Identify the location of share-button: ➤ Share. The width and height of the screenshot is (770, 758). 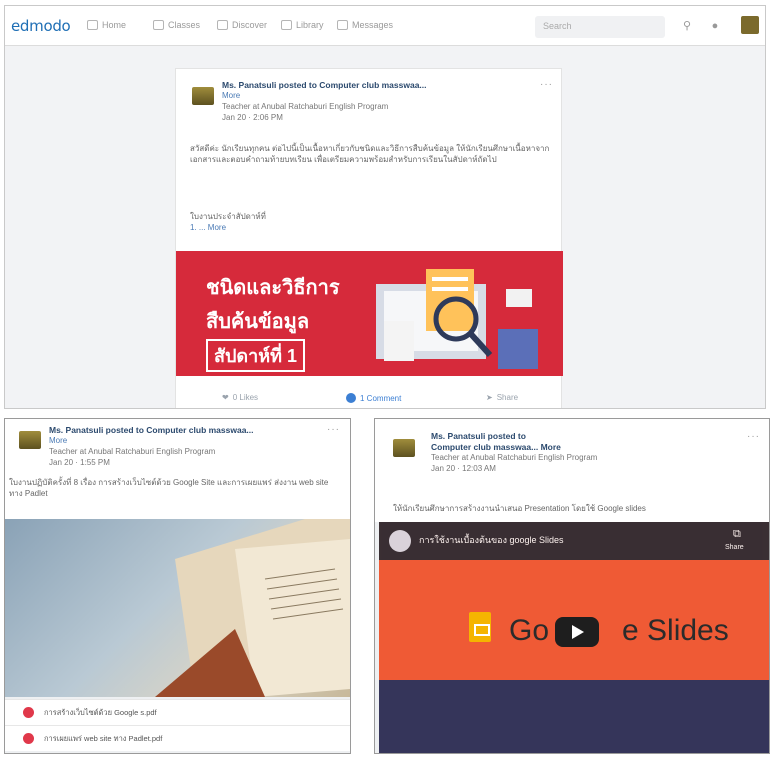
(502, 397).